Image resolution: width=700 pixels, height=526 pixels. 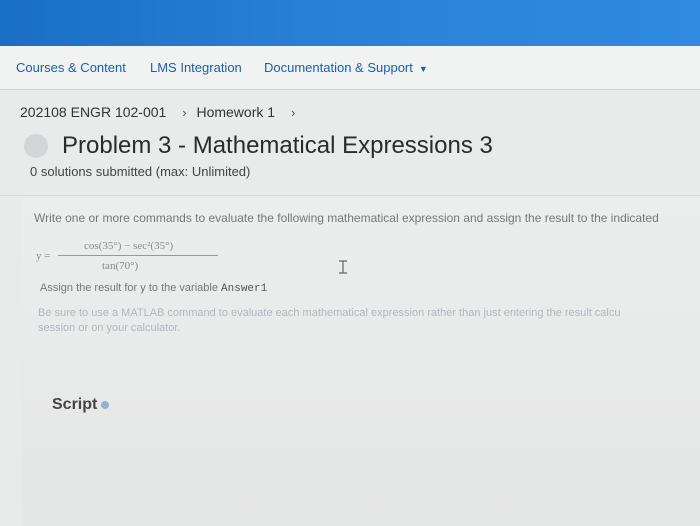 I want to click on nav-lms-link: LMS Integration, so click(x=196, y=67).